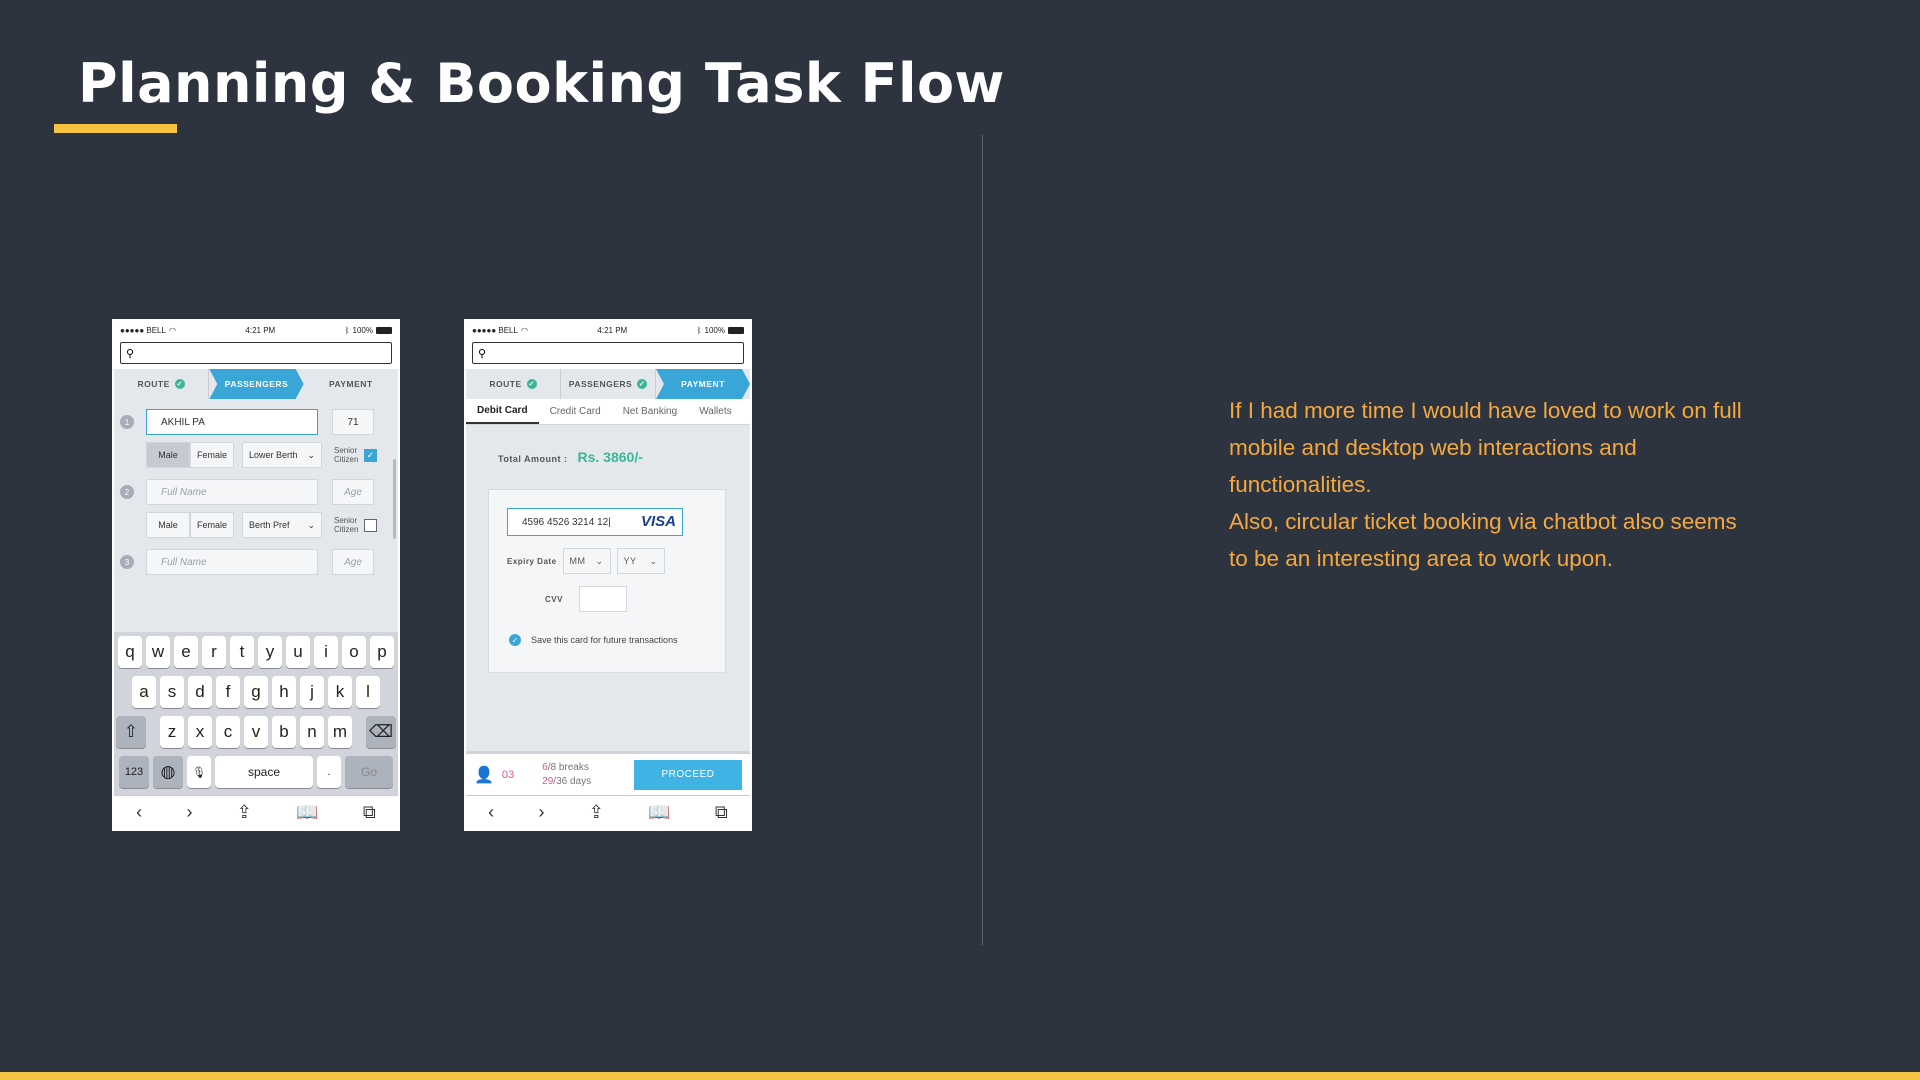  Describe the element at coordinates (370, 525) in the screenshot. I see `senior-checkbox` at that location.